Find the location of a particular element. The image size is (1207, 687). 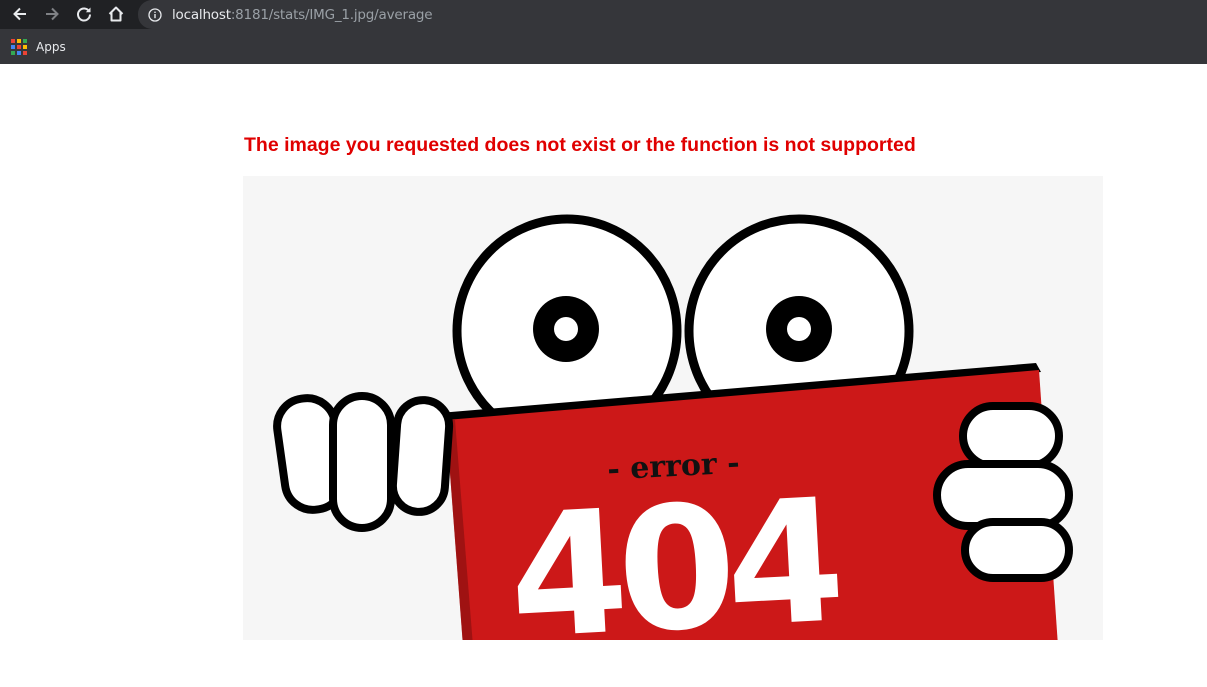

url-text: localhost:8181/stats/IMG_1.jpg/average is located at coordinates (302, 14).